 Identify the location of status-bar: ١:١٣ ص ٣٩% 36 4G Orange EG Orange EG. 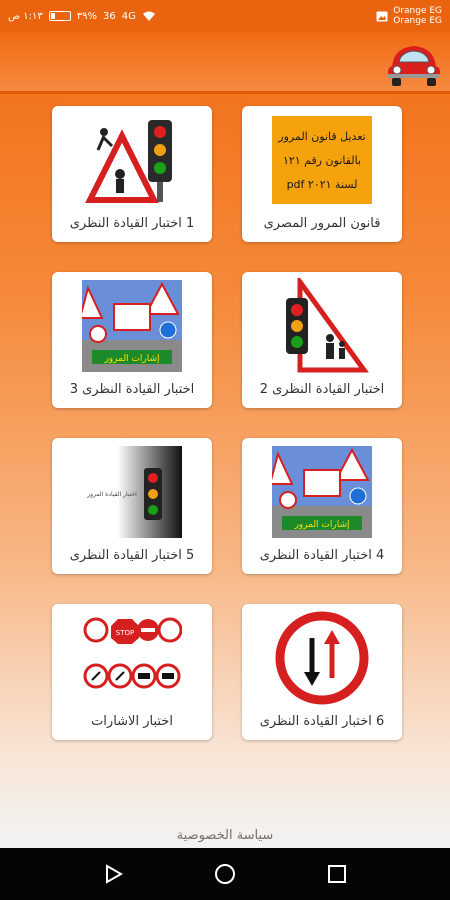
(225, 16).